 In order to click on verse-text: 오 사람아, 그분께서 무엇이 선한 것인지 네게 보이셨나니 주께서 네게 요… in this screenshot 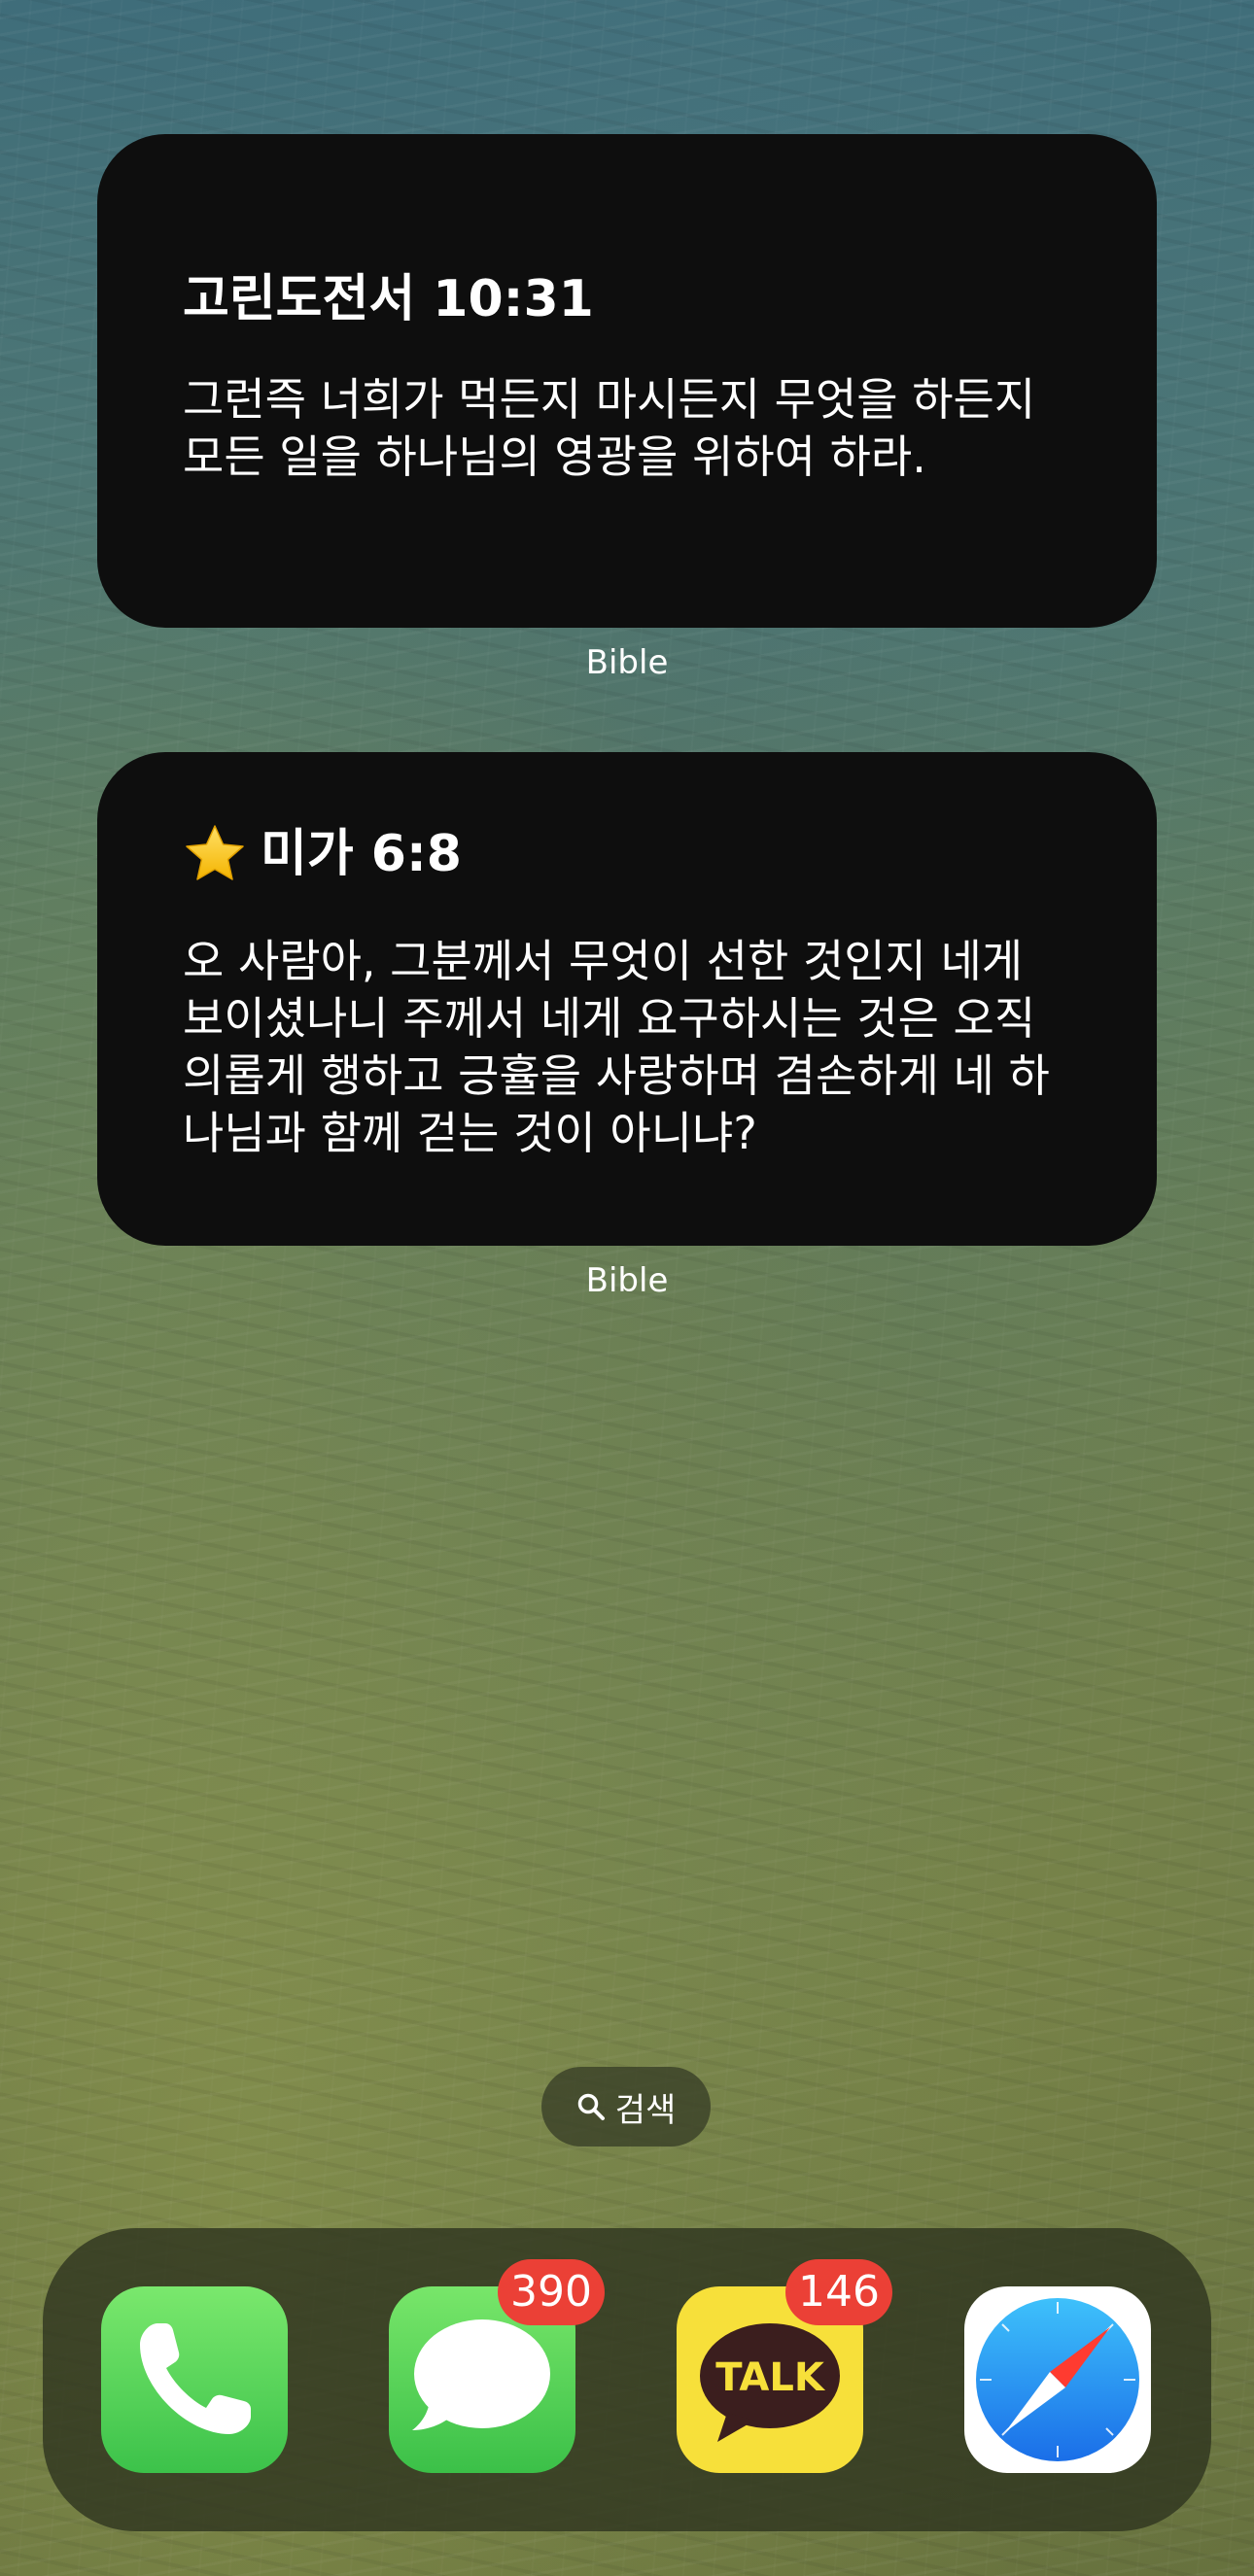, I will do `click(616, 1047)`.